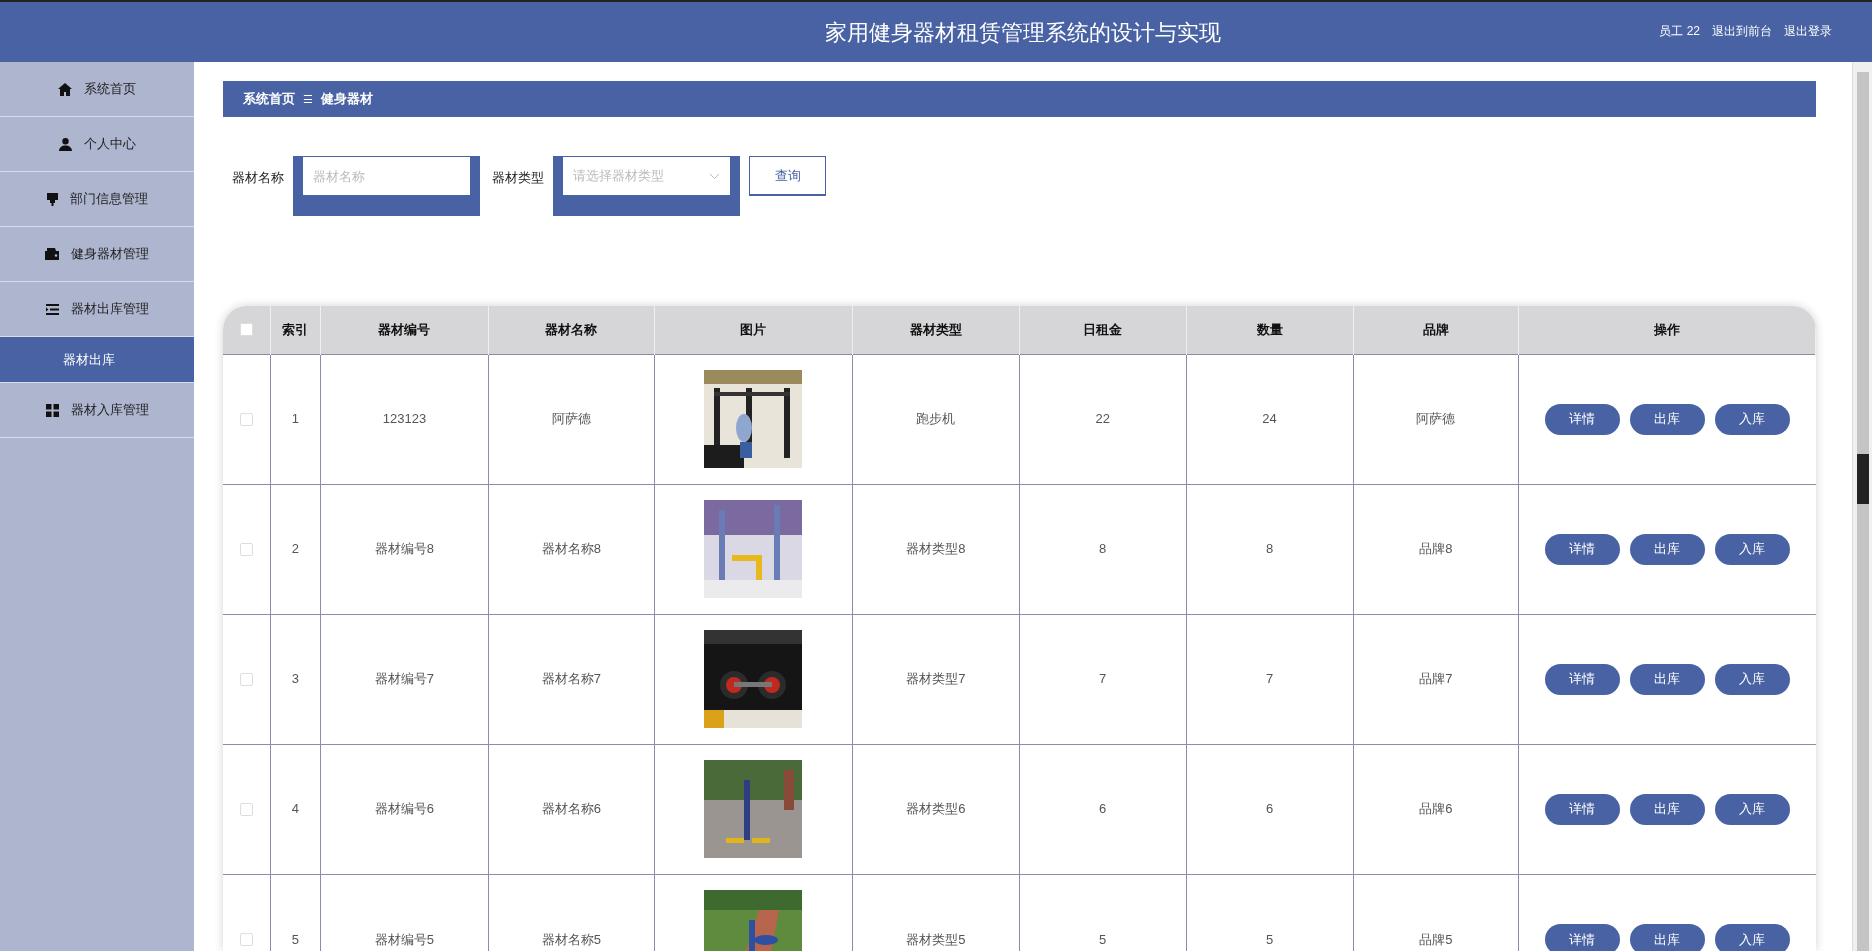 The width and height of the screenshot is (1872, 951). Describe the element at coordinates (52, 254) in the screenshot. I see `wallet-icon` at that location.